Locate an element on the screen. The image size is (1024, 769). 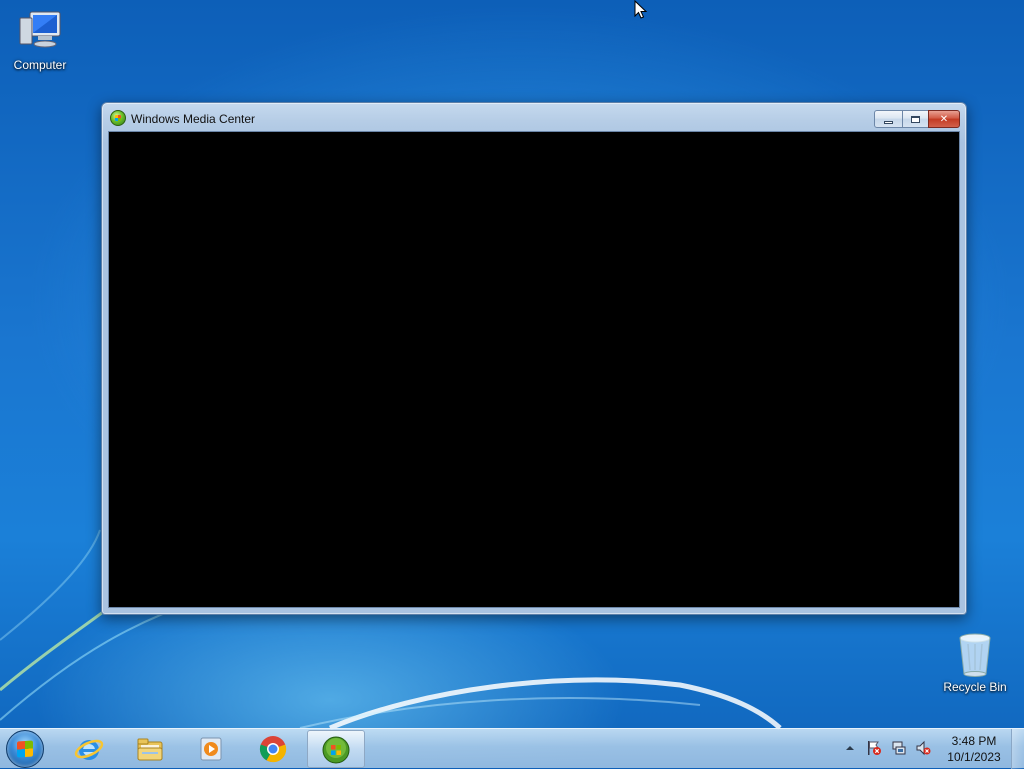
window-title: Windows Media Center is located at coordinates (193, 119).